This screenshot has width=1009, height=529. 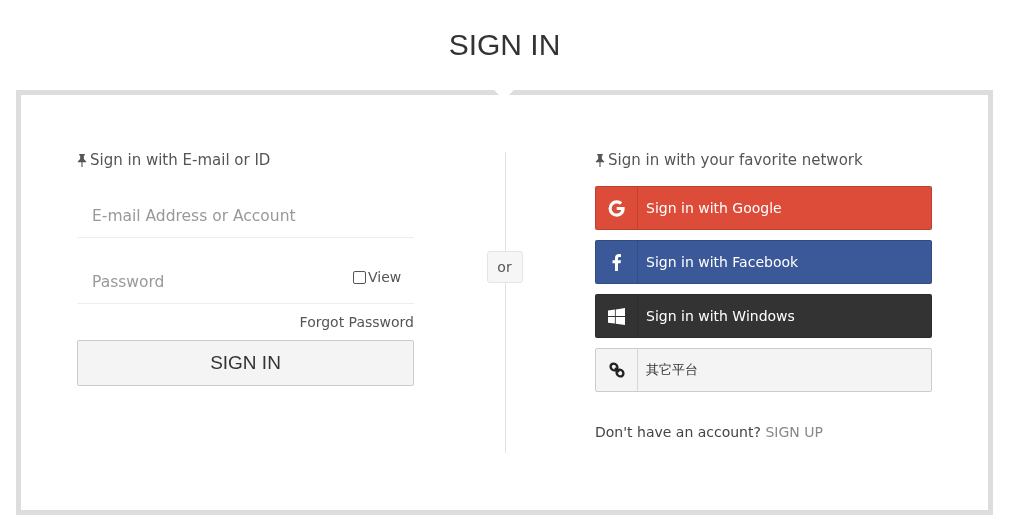 What do you see at coordinates (735, 160) in the screenshot?
I see `section-heading: Sign in with your favorite network` at bounding box center [735, 160].